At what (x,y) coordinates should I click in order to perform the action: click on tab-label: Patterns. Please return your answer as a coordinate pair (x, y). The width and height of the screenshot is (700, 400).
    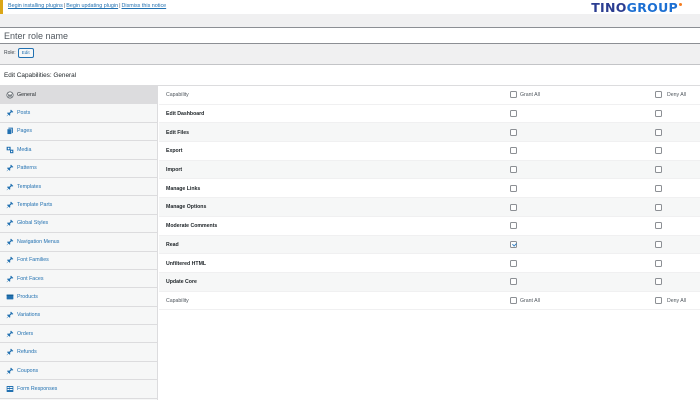
    Looking at the image, I should click on (27, 168).